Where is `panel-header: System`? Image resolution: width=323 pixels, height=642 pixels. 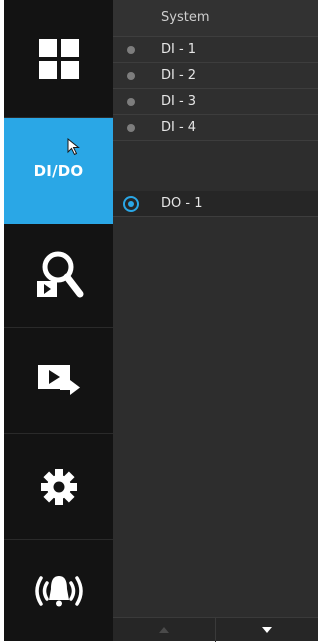
panel-header: System is located at coordinates (215, 18).